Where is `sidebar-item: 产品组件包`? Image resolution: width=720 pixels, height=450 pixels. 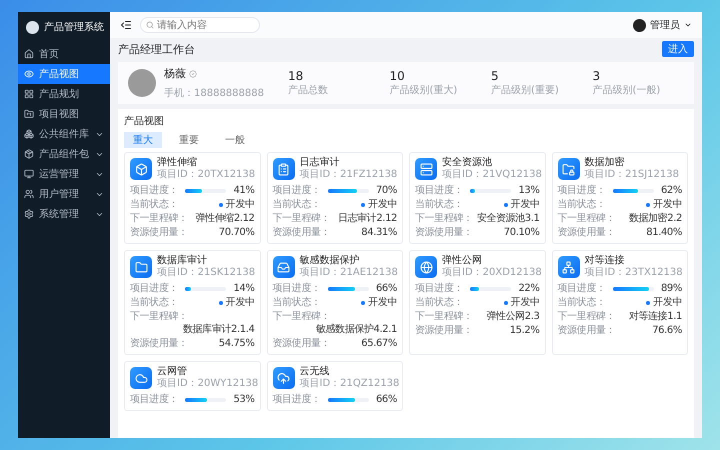 sidebar-item: 产品组件包 is located at coordinates (64, 154).